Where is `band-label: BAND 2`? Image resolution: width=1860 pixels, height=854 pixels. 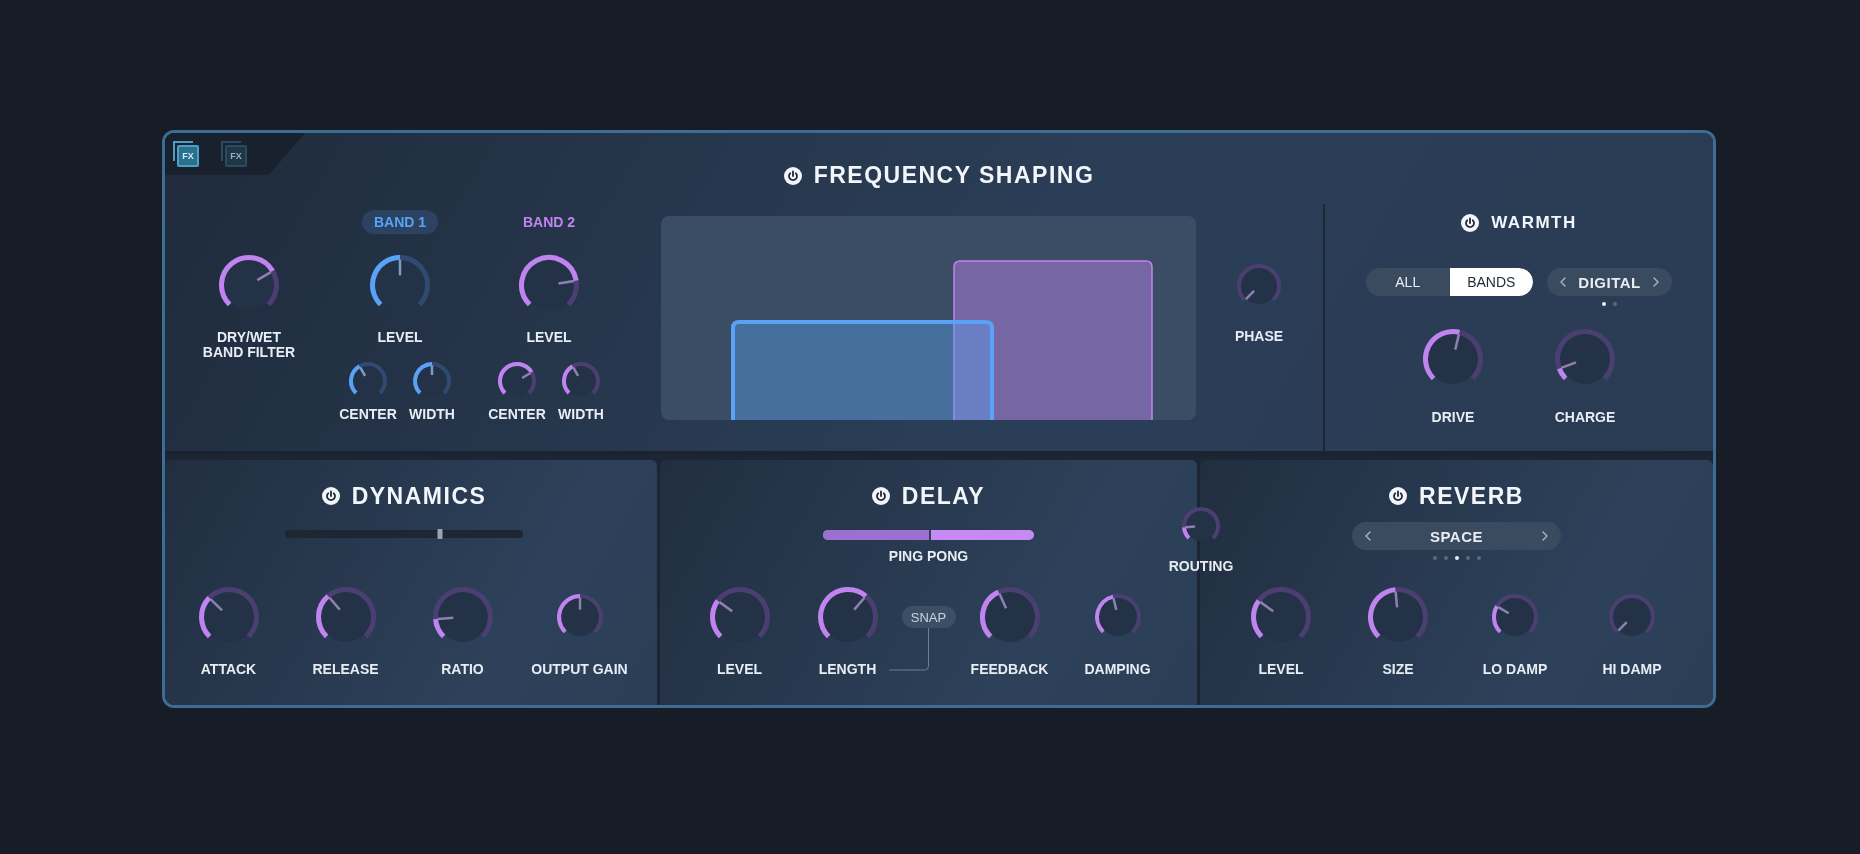 band-label: BAND 2 is located at coordinates (549, 222).